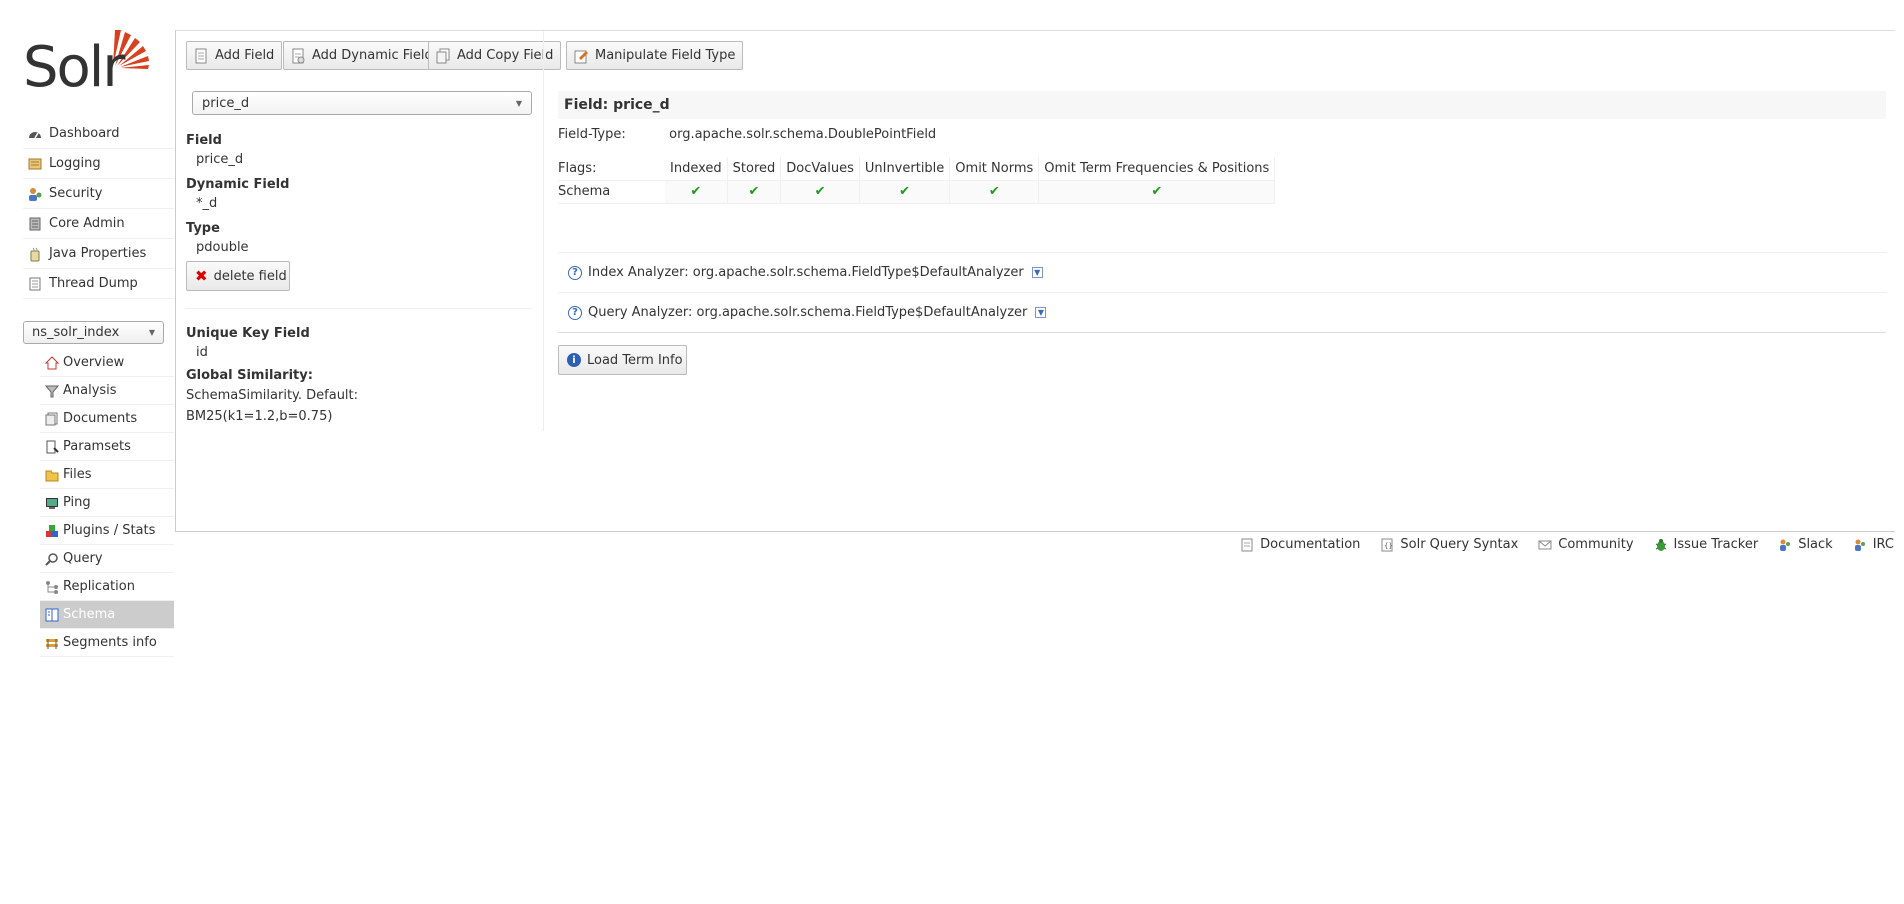 Image resolution: width=1904 pixels, height=904 pixels. Describe the element at coordinates (107, 587) in the screenshot. I see `core-item-replication: Replication` at that location.